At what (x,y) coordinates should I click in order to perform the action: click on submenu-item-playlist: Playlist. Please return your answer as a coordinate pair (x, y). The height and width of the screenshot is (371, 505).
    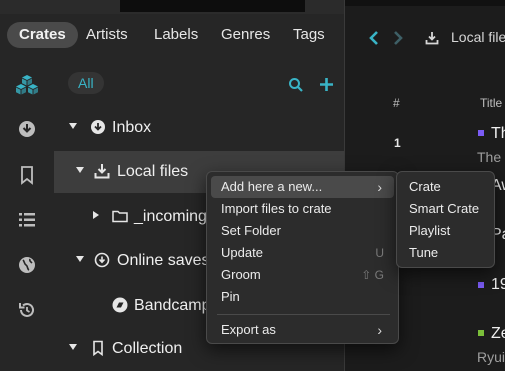
    Looking at the image, I should click on (445, 231).